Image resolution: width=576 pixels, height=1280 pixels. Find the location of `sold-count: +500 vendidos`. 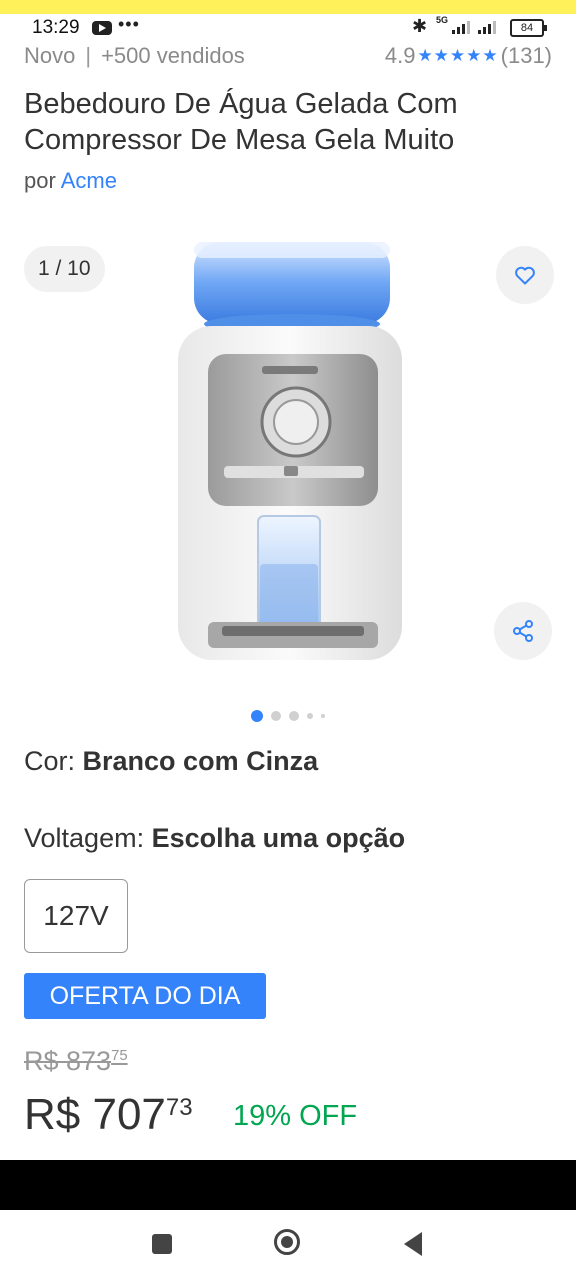

sold-count: +500 vendidos is located at coordinates (173, 55).